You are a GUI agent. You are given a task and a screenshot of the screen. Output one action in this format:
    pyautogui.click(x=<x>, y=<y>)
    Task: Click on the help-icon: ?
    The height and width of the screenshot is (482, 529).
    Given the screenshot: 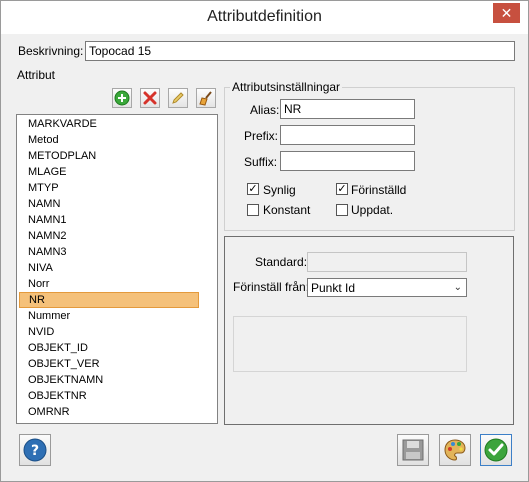 What is the action you would take?
    pyautogui.click(x=35, y=450)
    